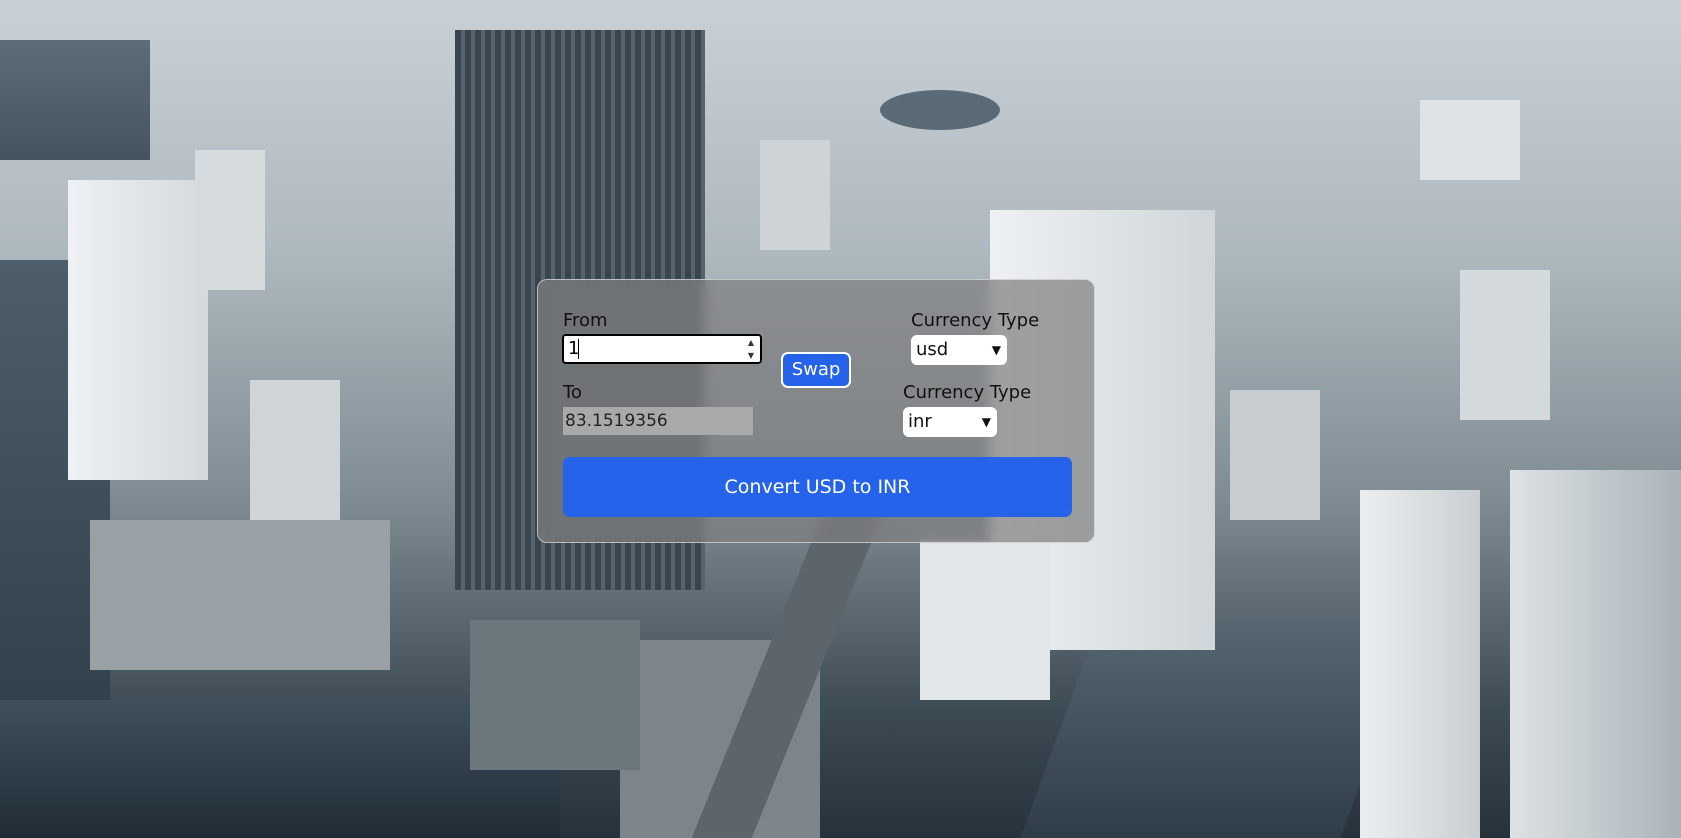  What do you see at coordinates (75, 100) in the screenshot?
I see `background-water` at bounding box center [75, 100].